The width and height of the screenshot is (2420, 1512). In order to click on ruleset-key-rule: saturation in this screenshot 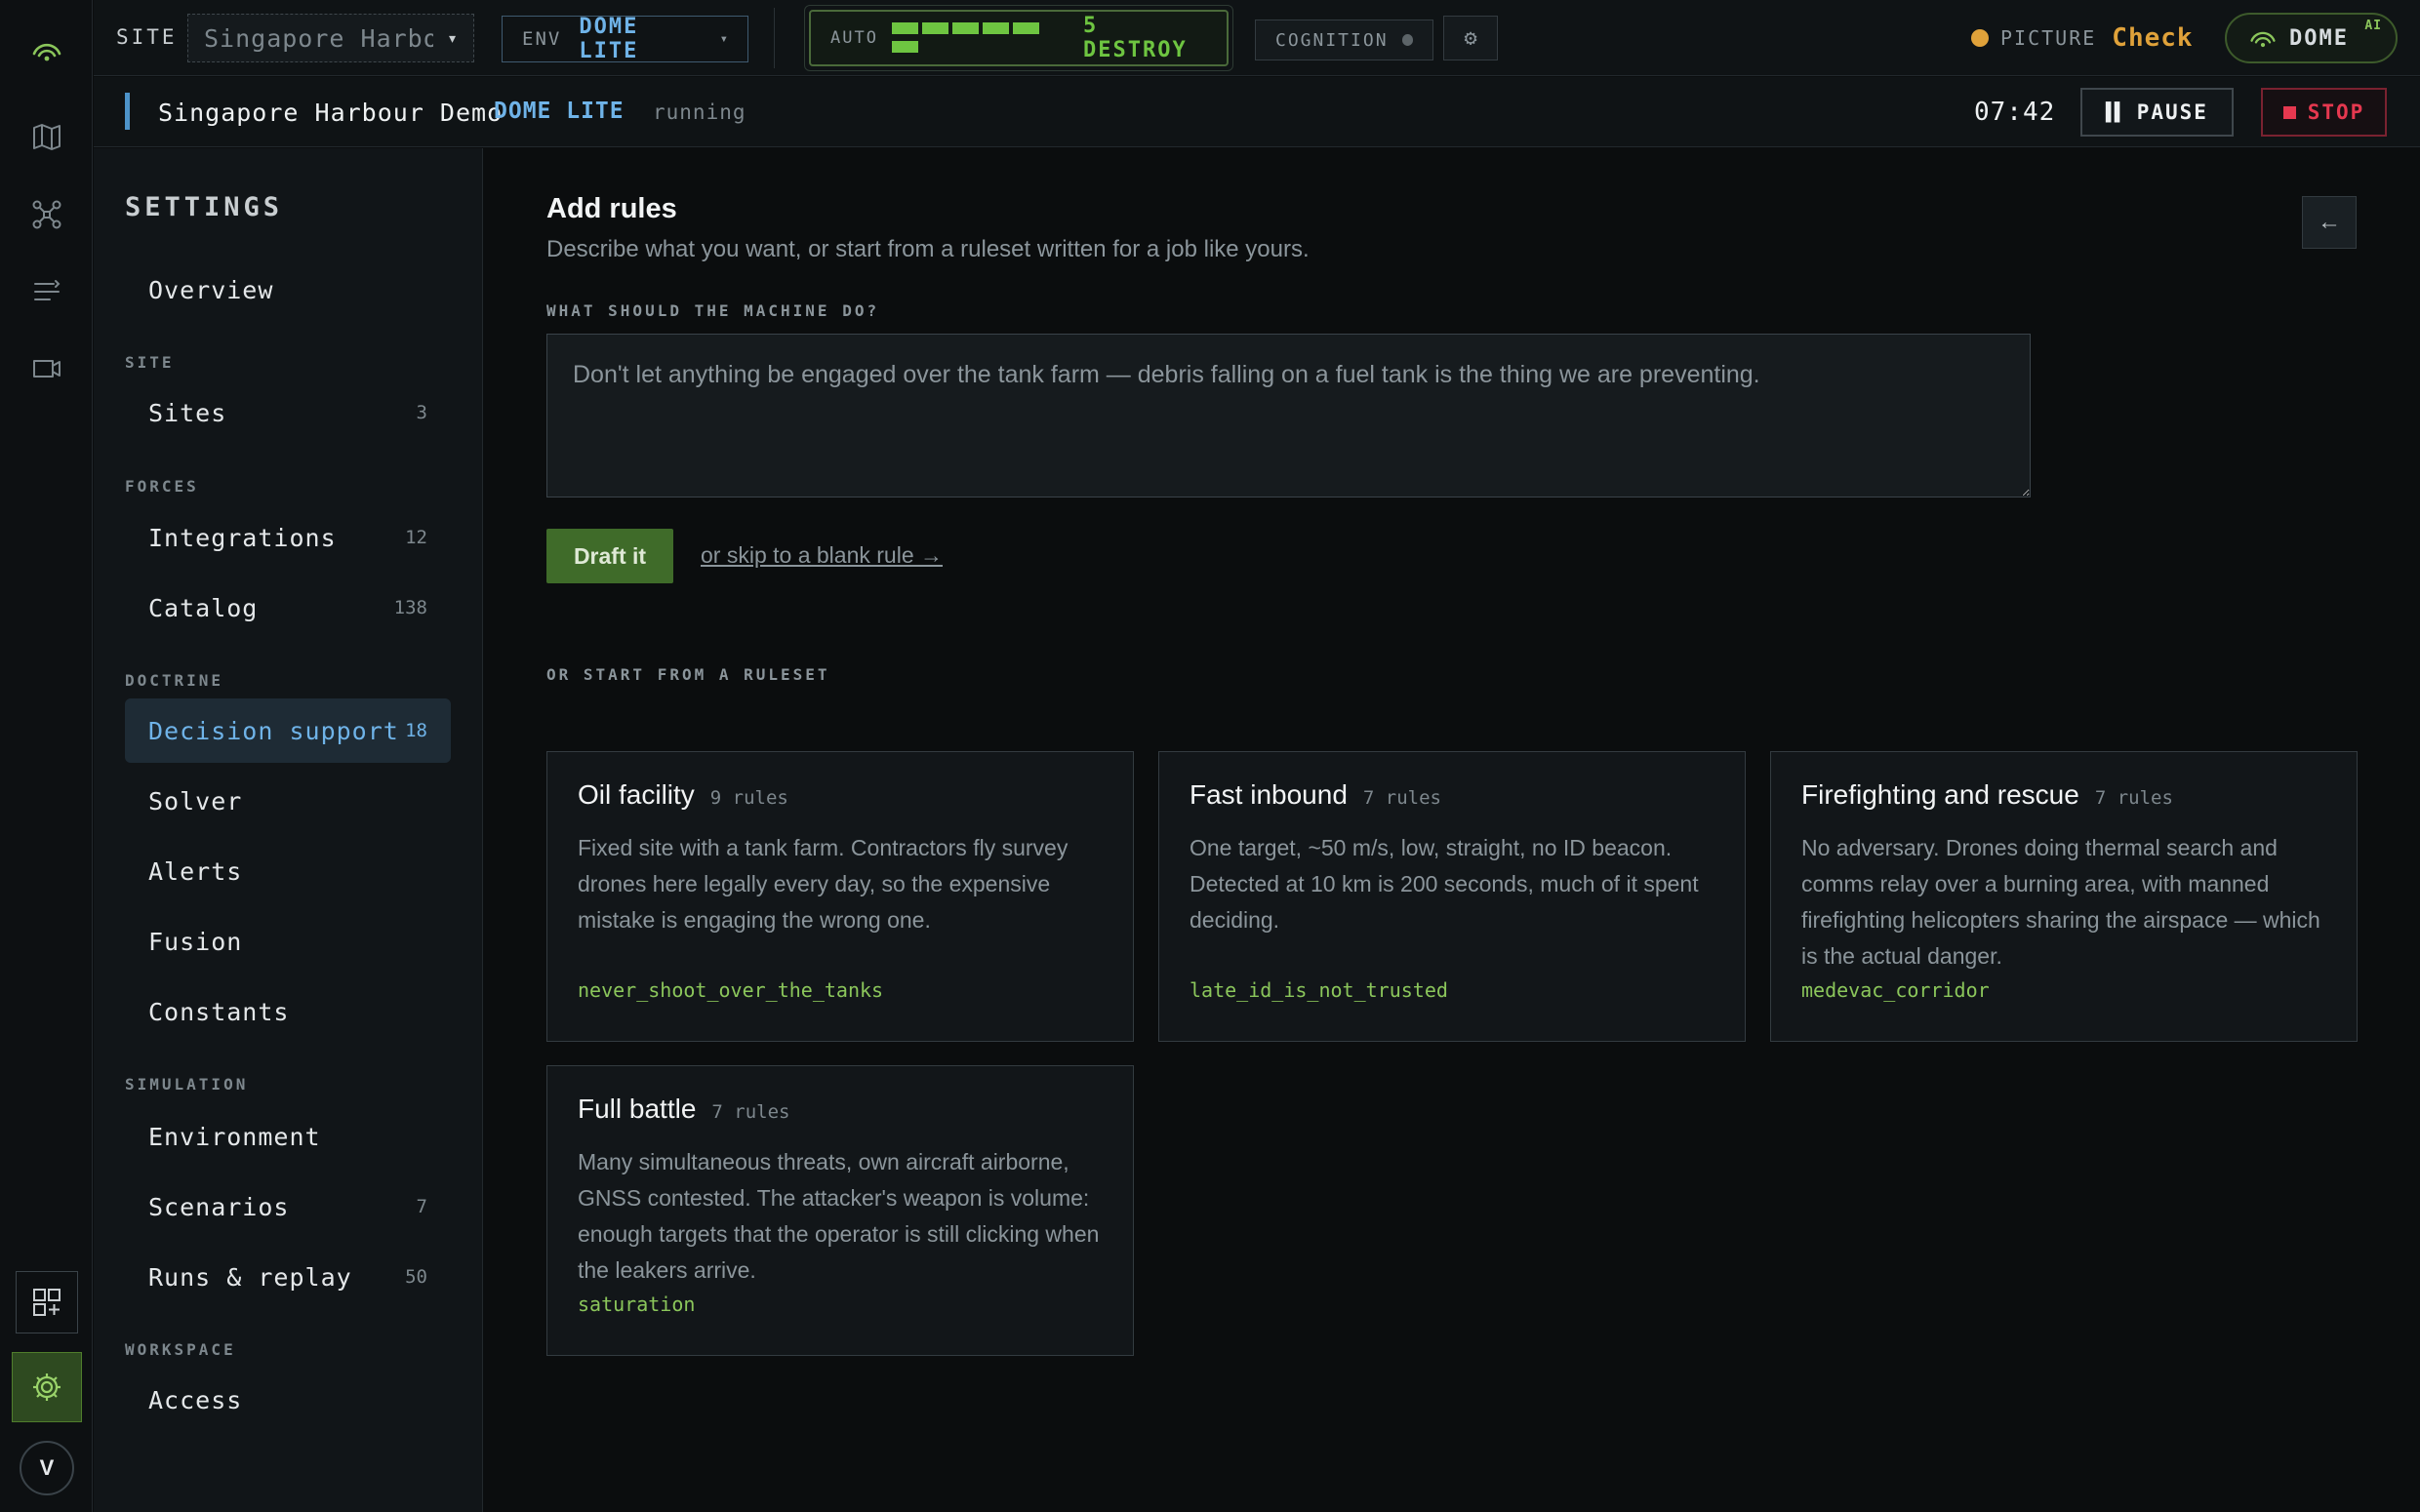, I will do `click(637, 1304)`.